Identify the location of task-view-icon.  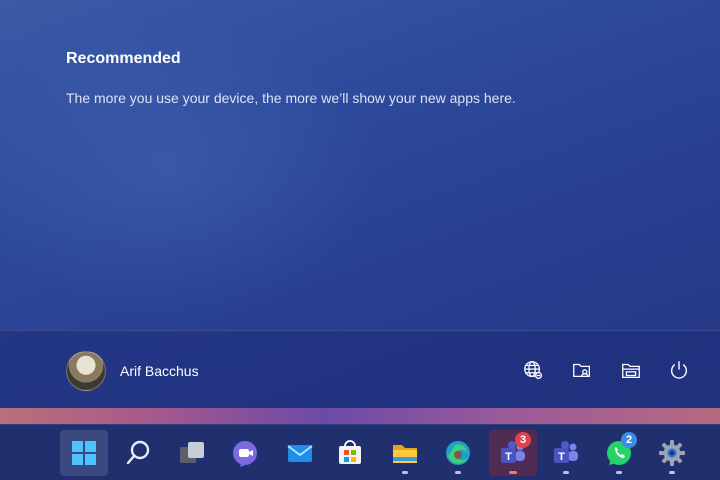
(192, 452).